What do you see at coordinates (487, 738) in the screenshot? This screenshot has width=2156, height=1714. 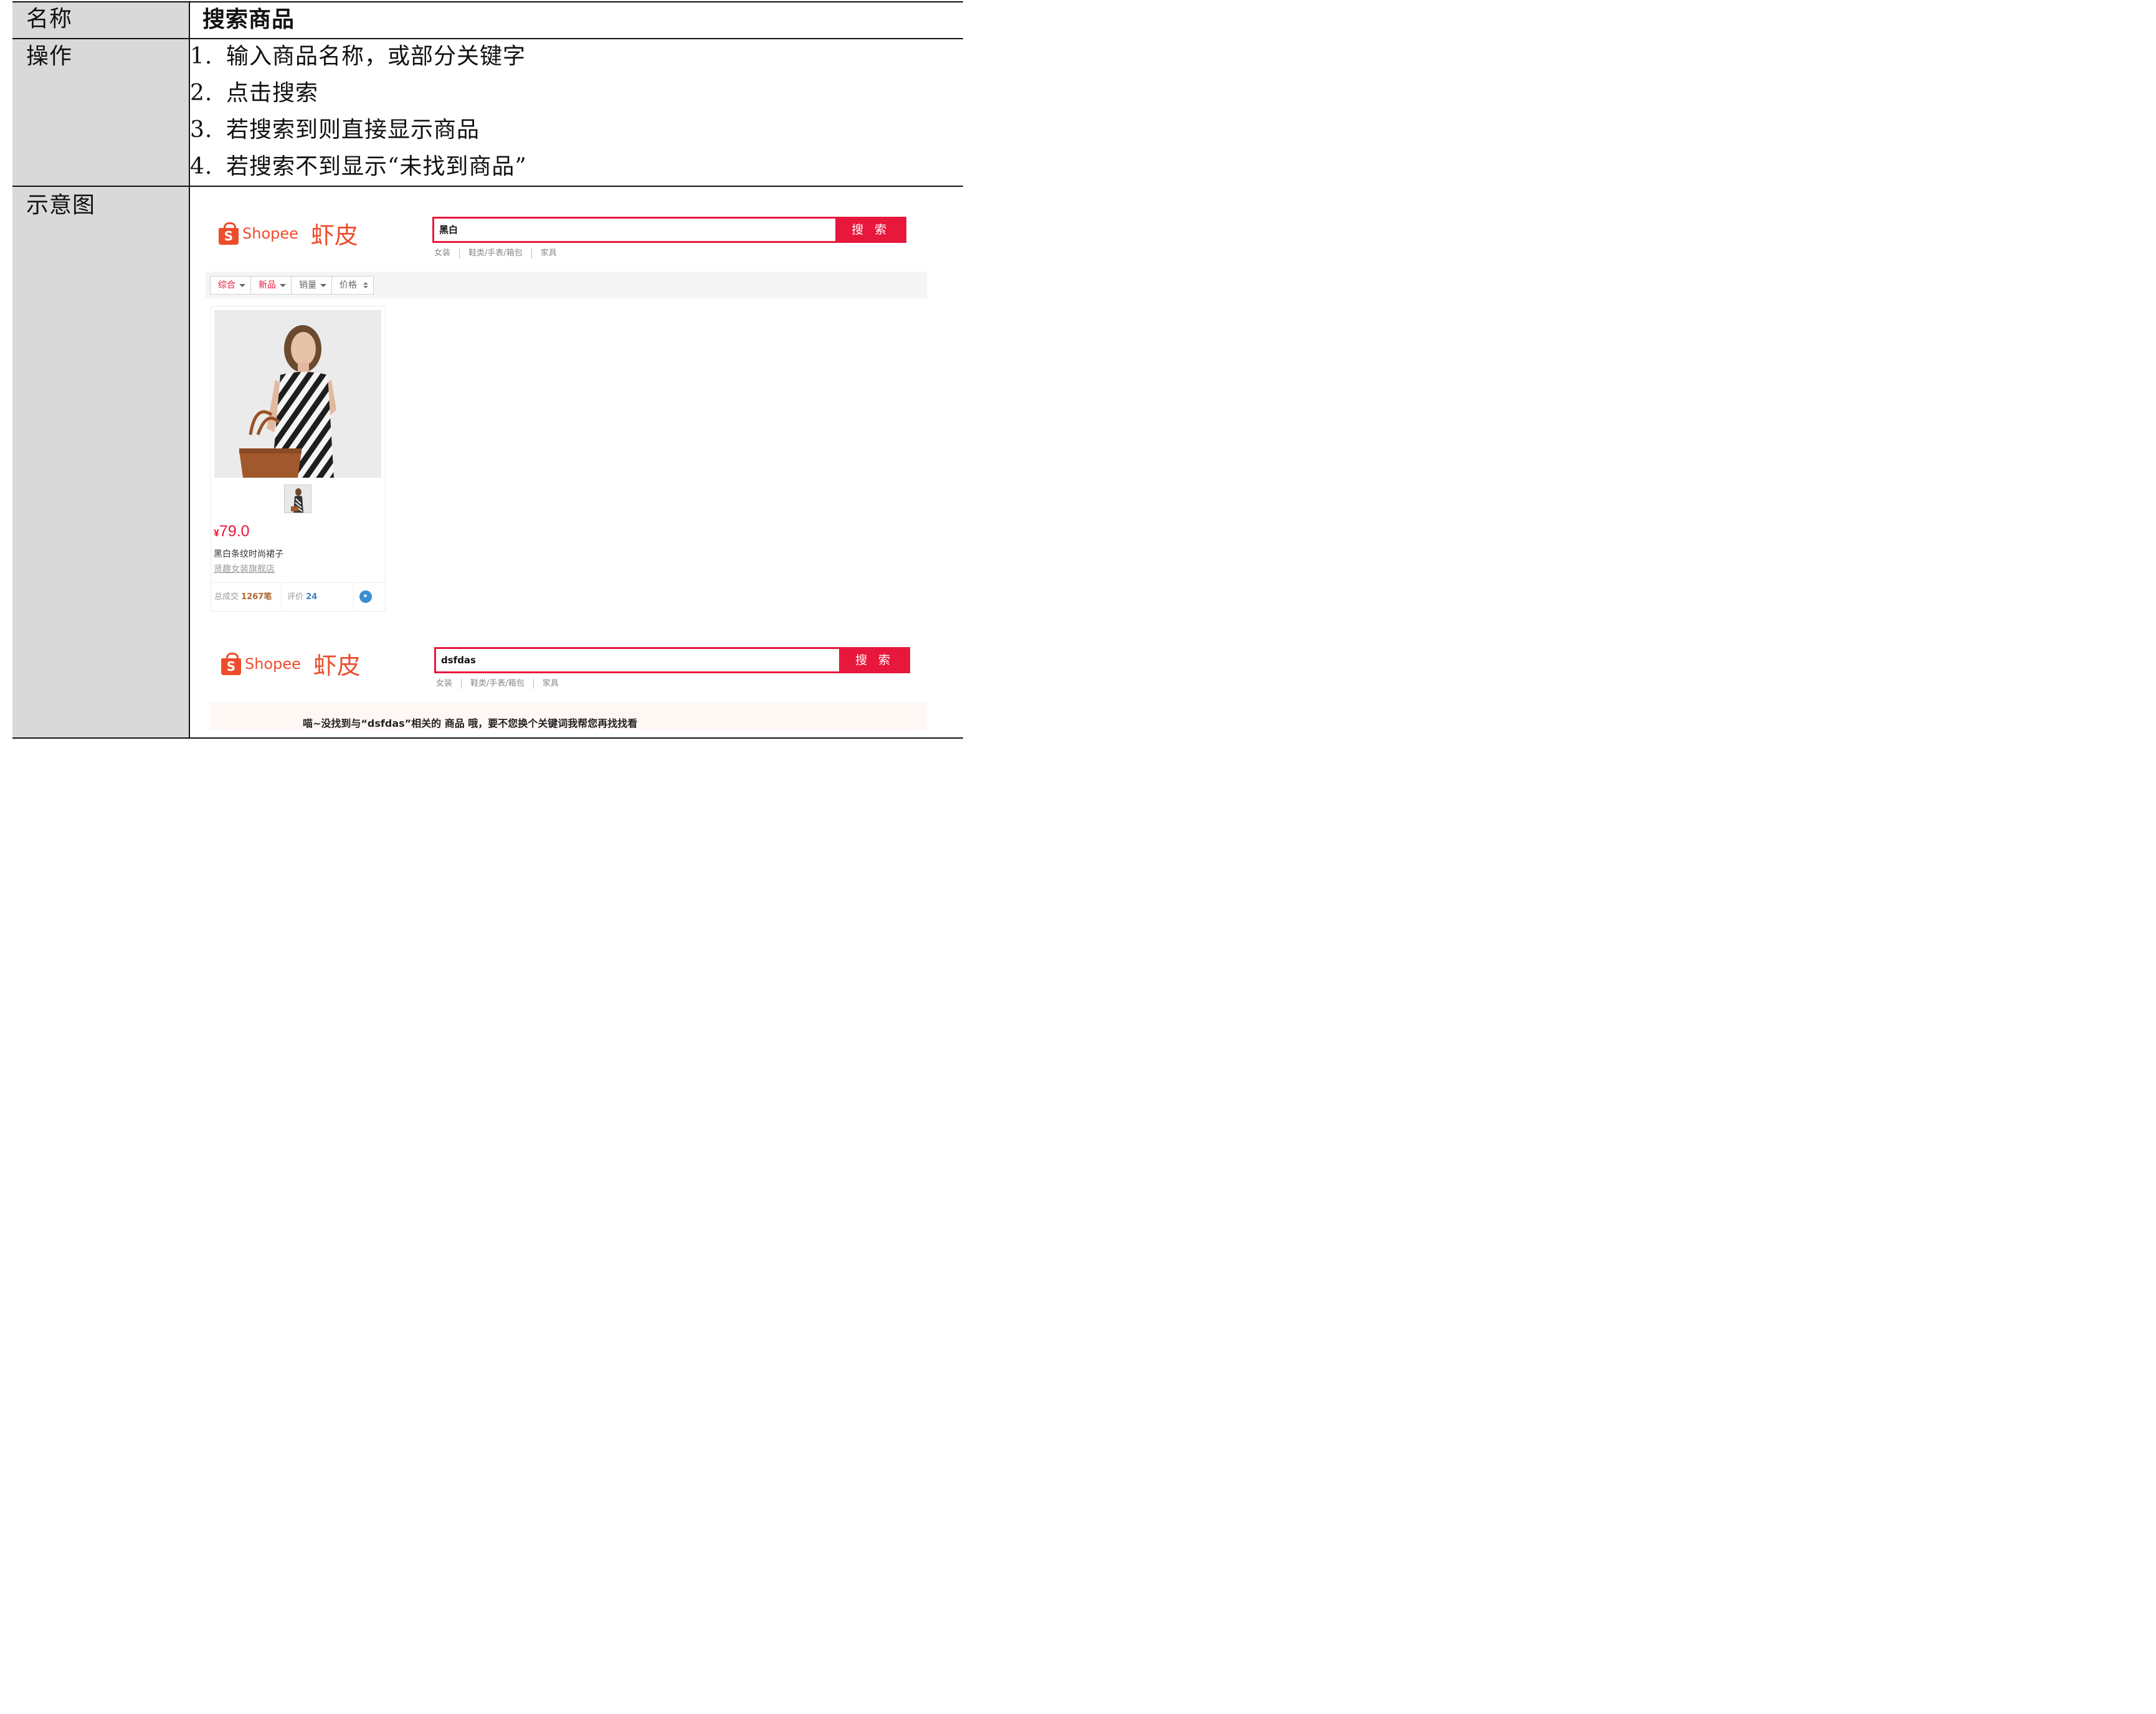 I see `table-bottom-border` at bounding box center [487, 738].